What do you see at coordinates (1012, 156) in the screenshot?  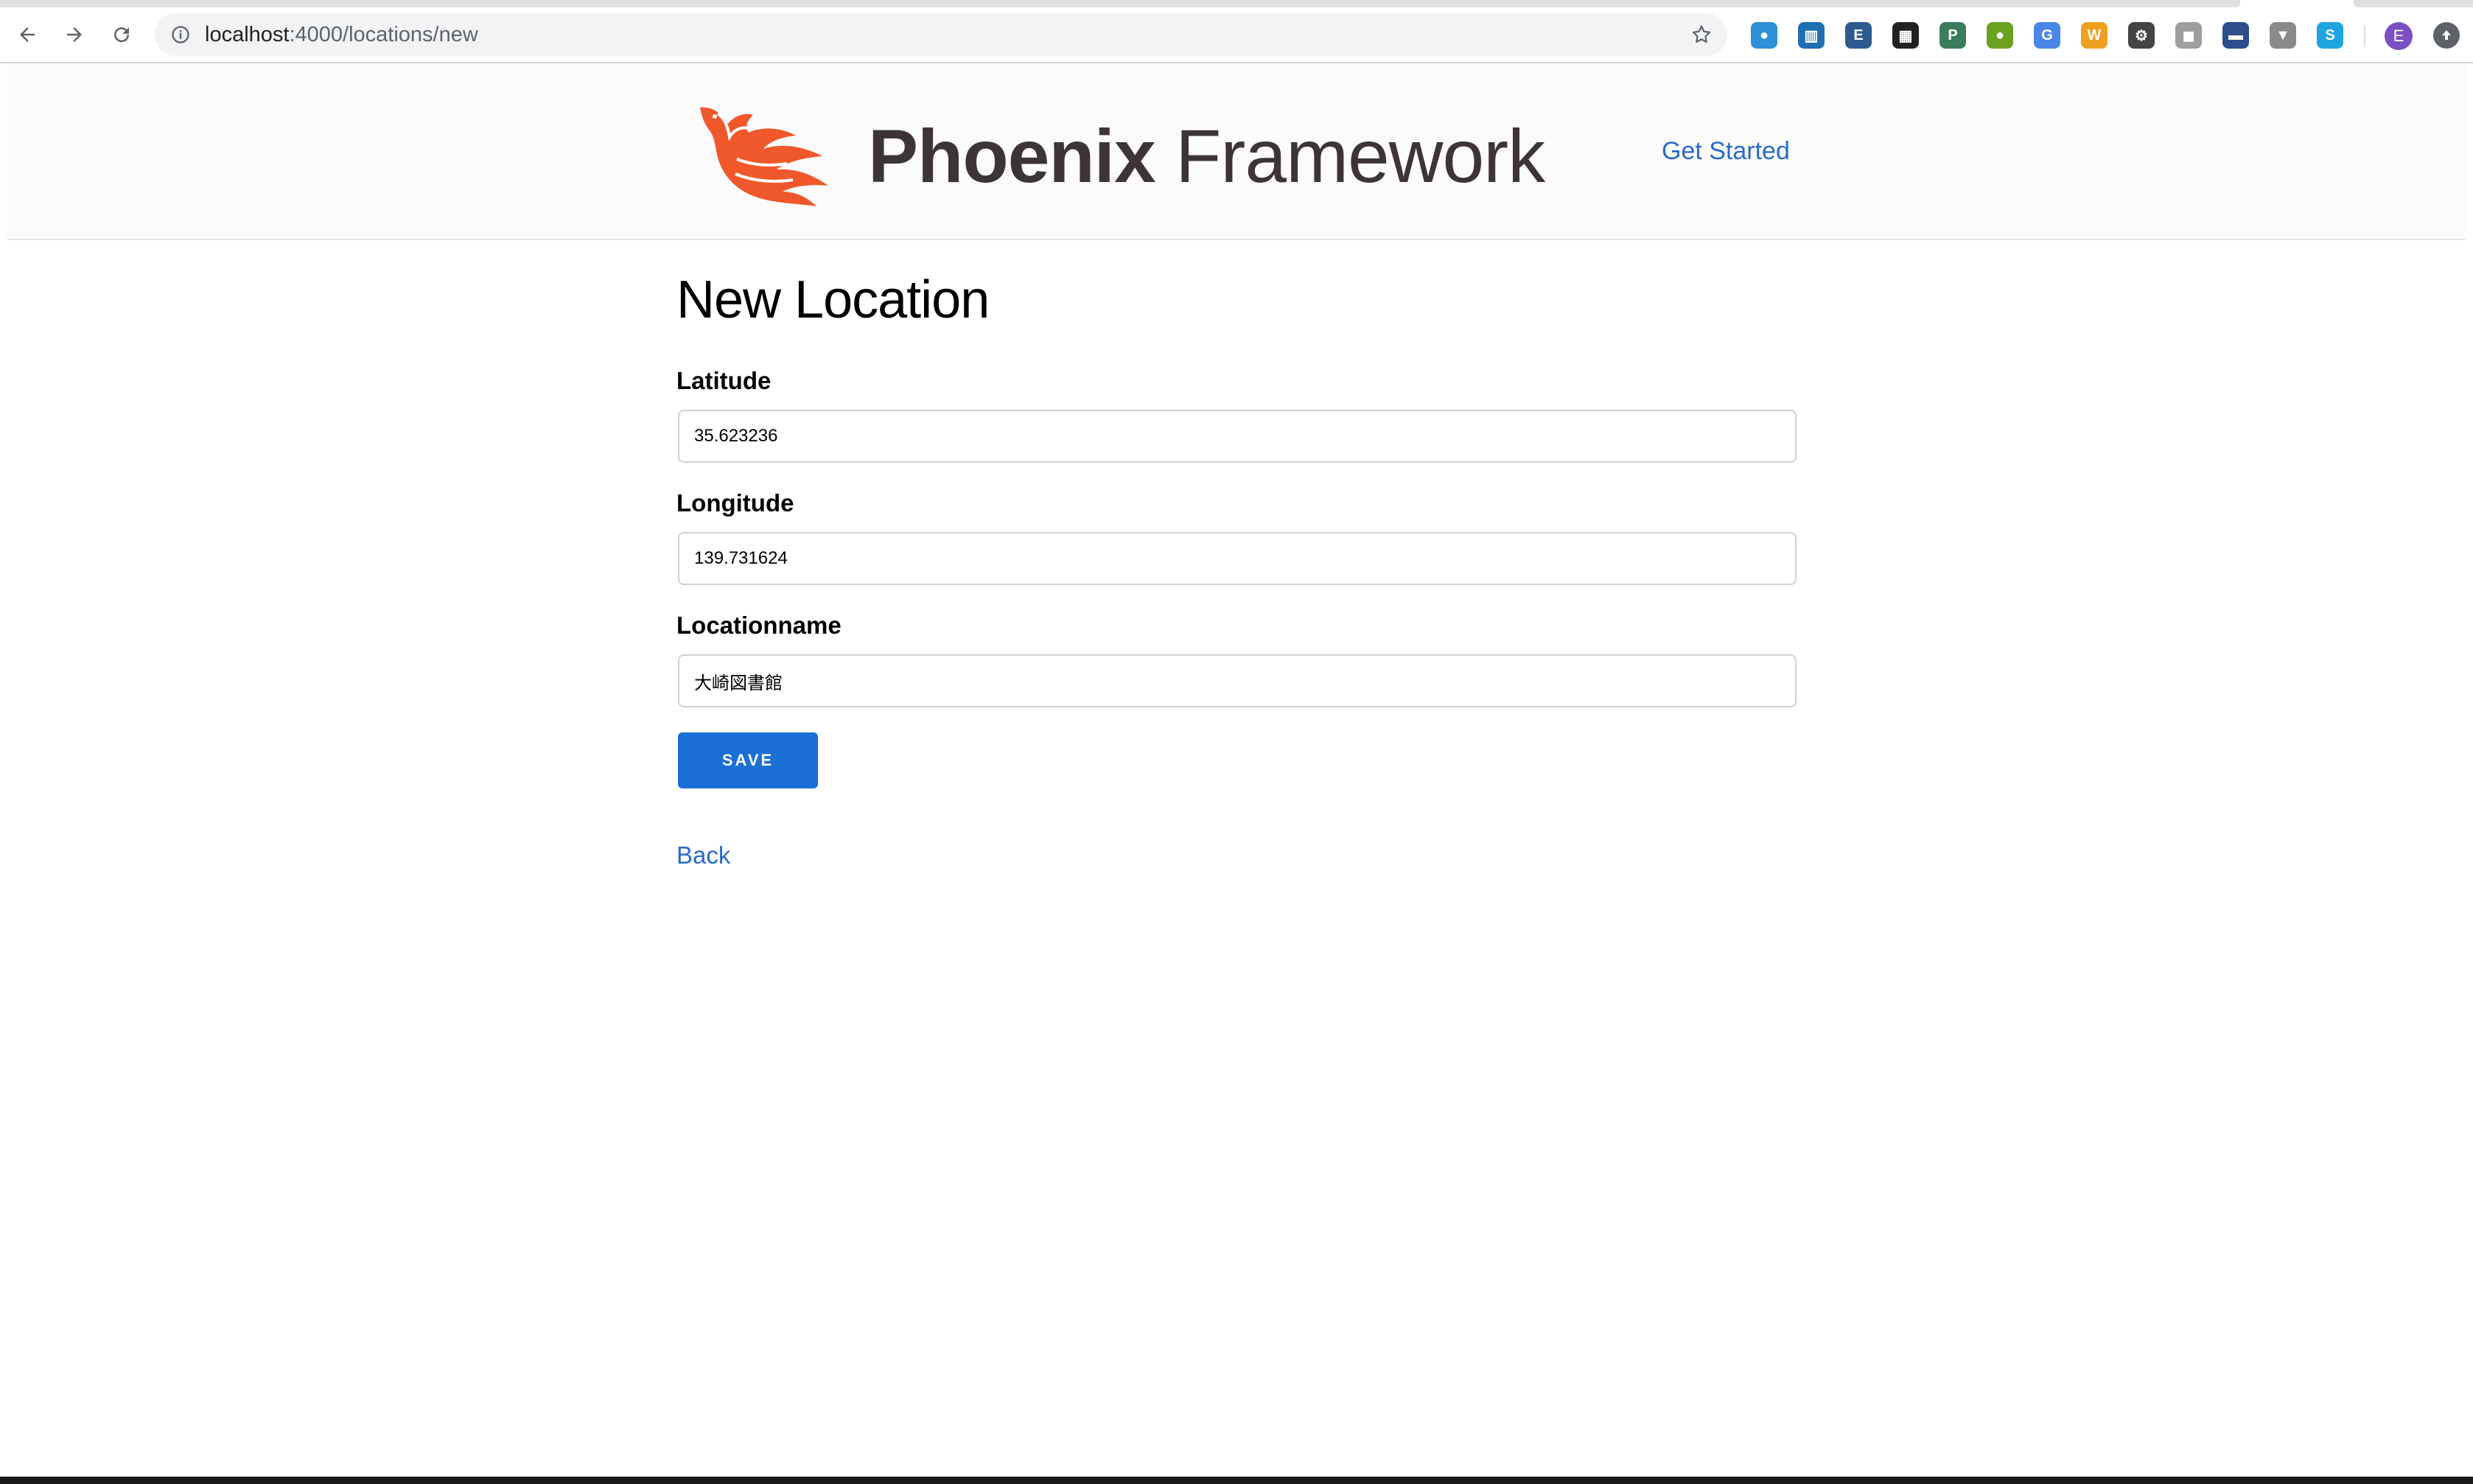 I see `logo-bold-text: Phoenix` at bounding box center [1012, 156].